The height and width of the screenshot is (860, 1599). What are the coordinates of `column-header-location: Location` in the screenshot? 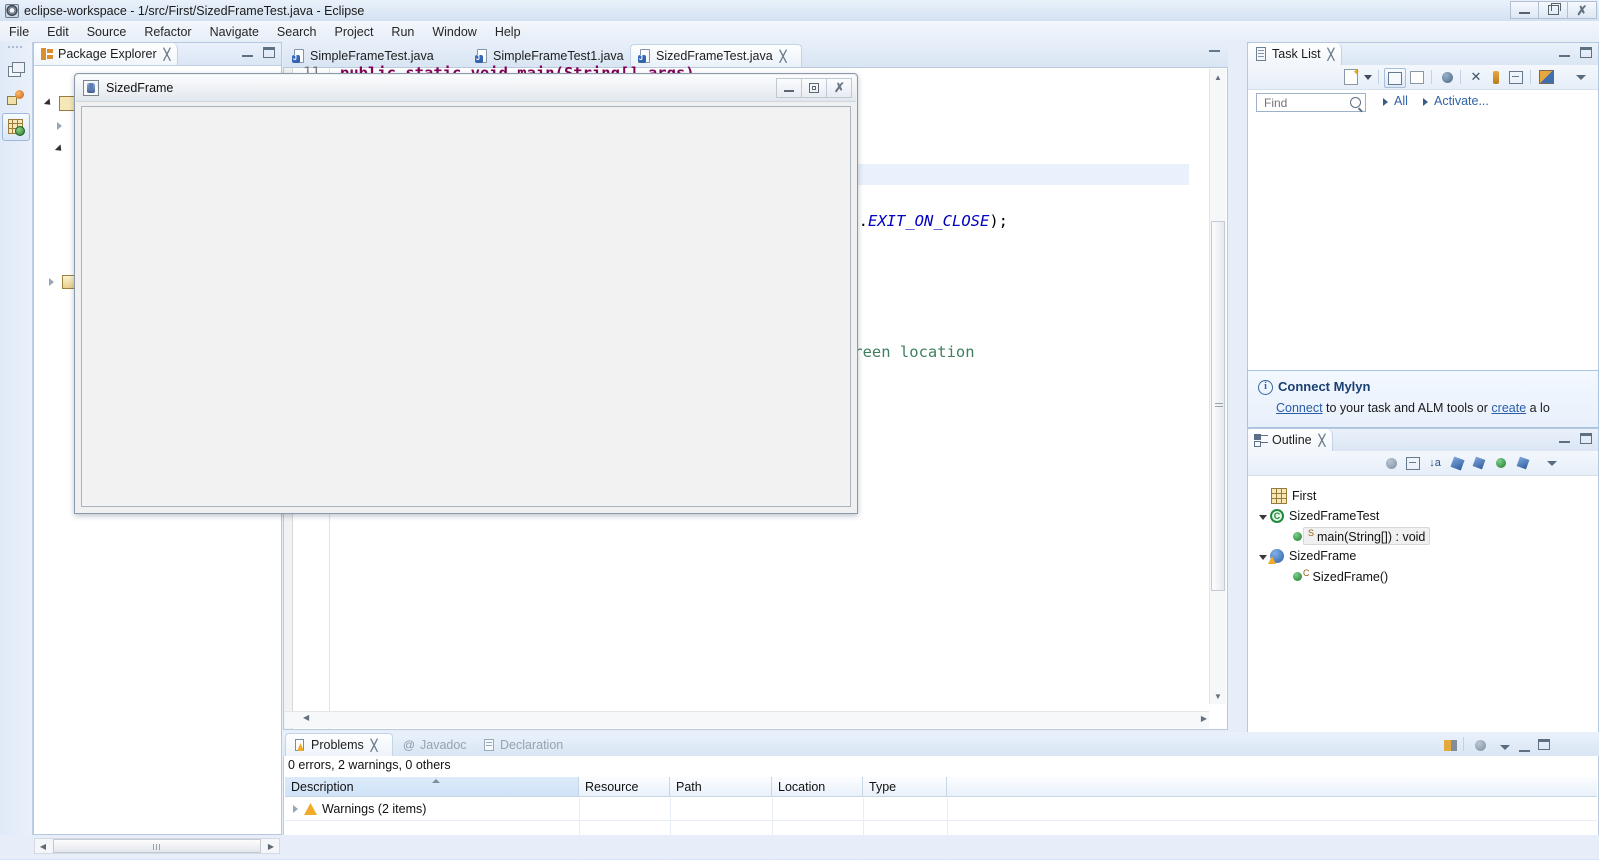 It's located at (817, 787).